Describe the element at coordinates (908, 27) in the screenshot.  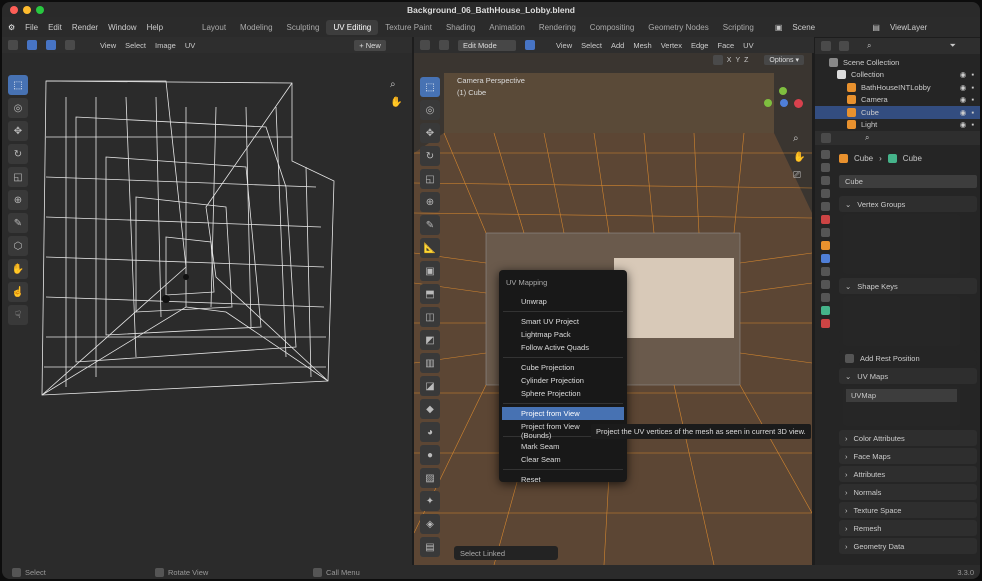
I see `viewlayer-selector: ViewLayer` at that location.